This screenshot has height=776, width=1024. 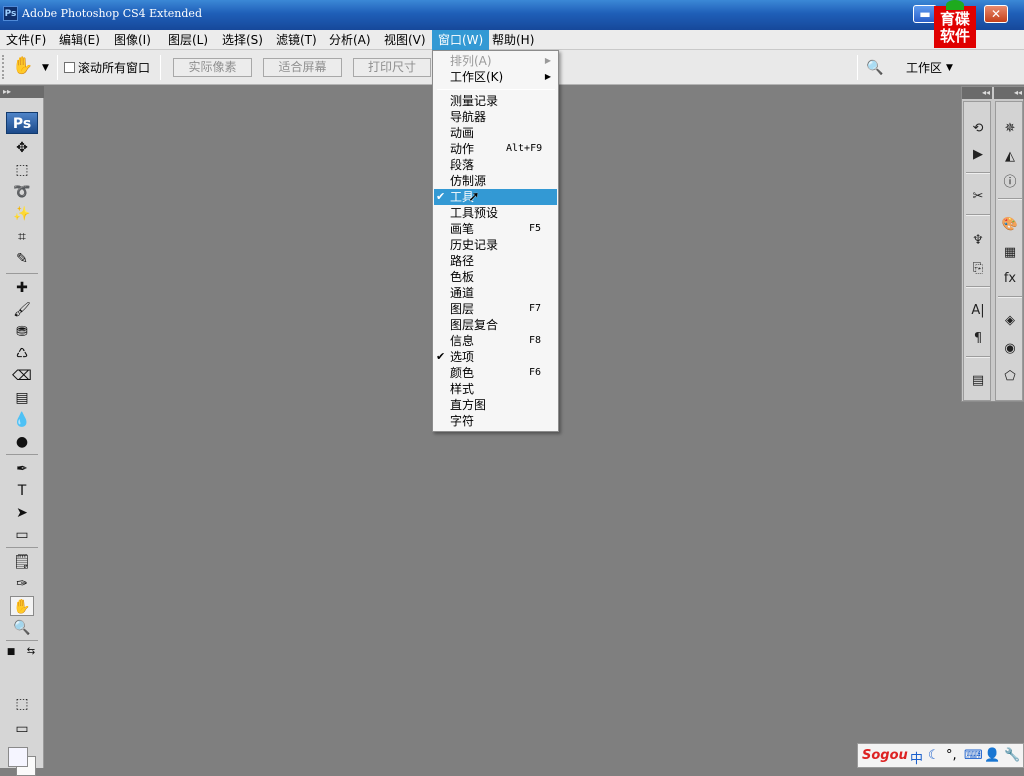 I want to click on menu-edit: 编辑(E), so click(x=79, y=40).